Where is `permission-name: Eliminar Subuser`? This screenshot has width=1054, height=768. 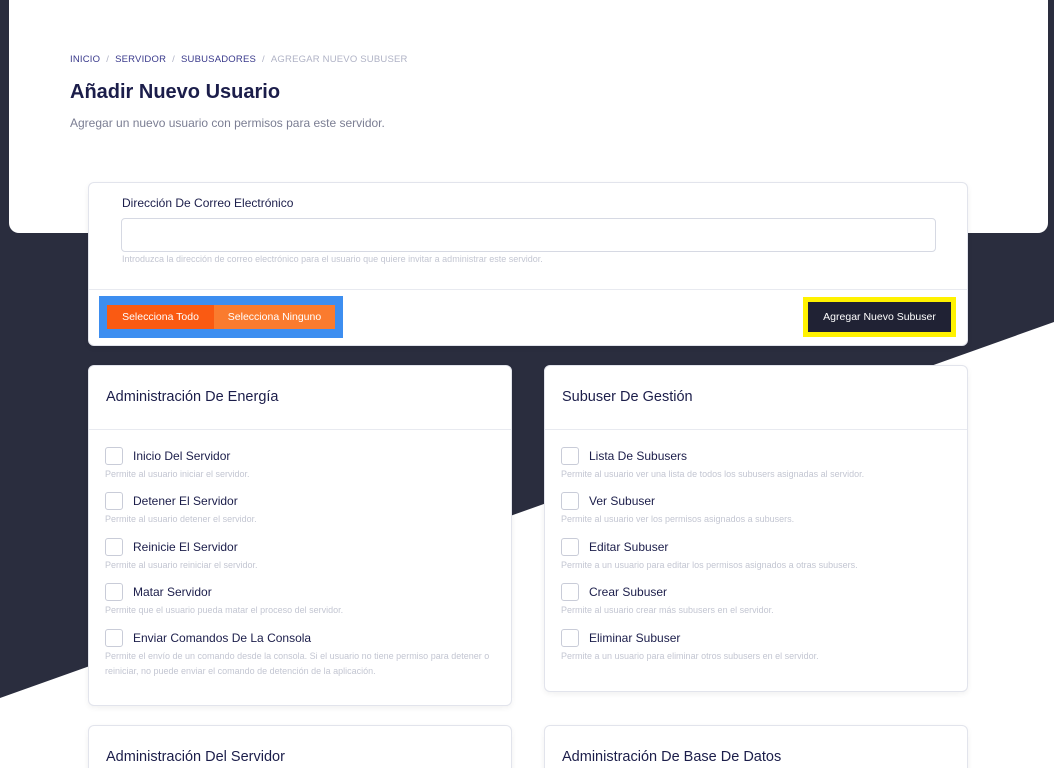 permission-name: Eliminar Subuser is located at coordinates (635, 638).